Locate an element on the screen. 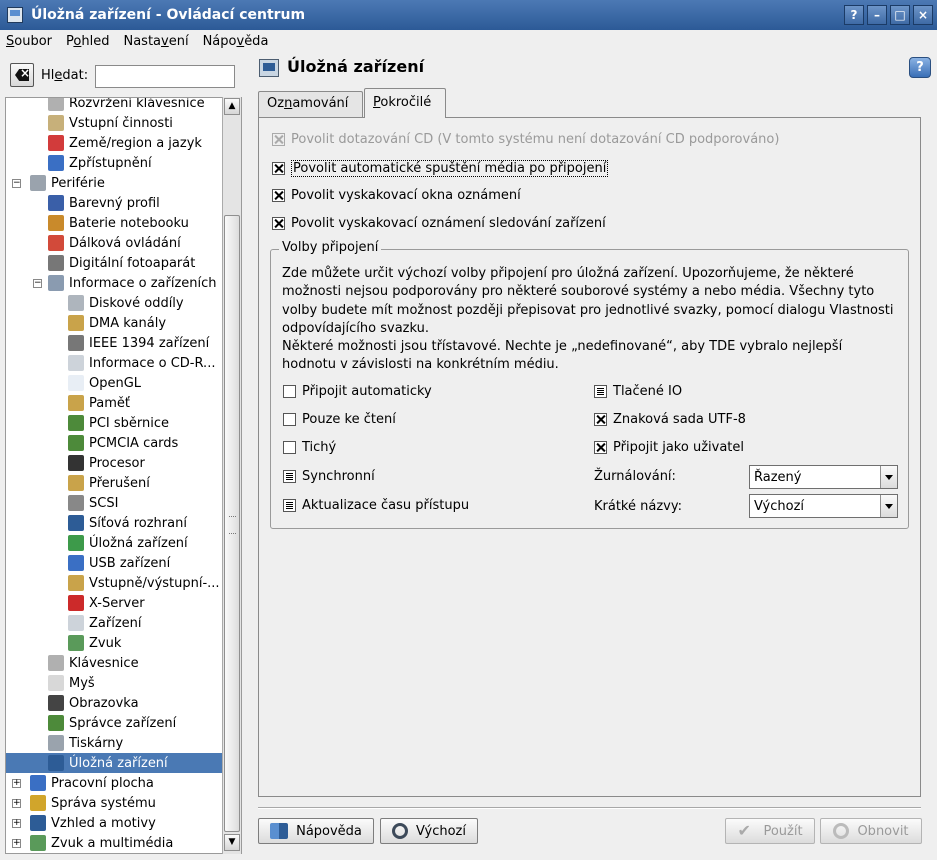 This screenshot has height=860, width=937. tree-item-label: Zpřístupnění is located at coordinates (110, 163).